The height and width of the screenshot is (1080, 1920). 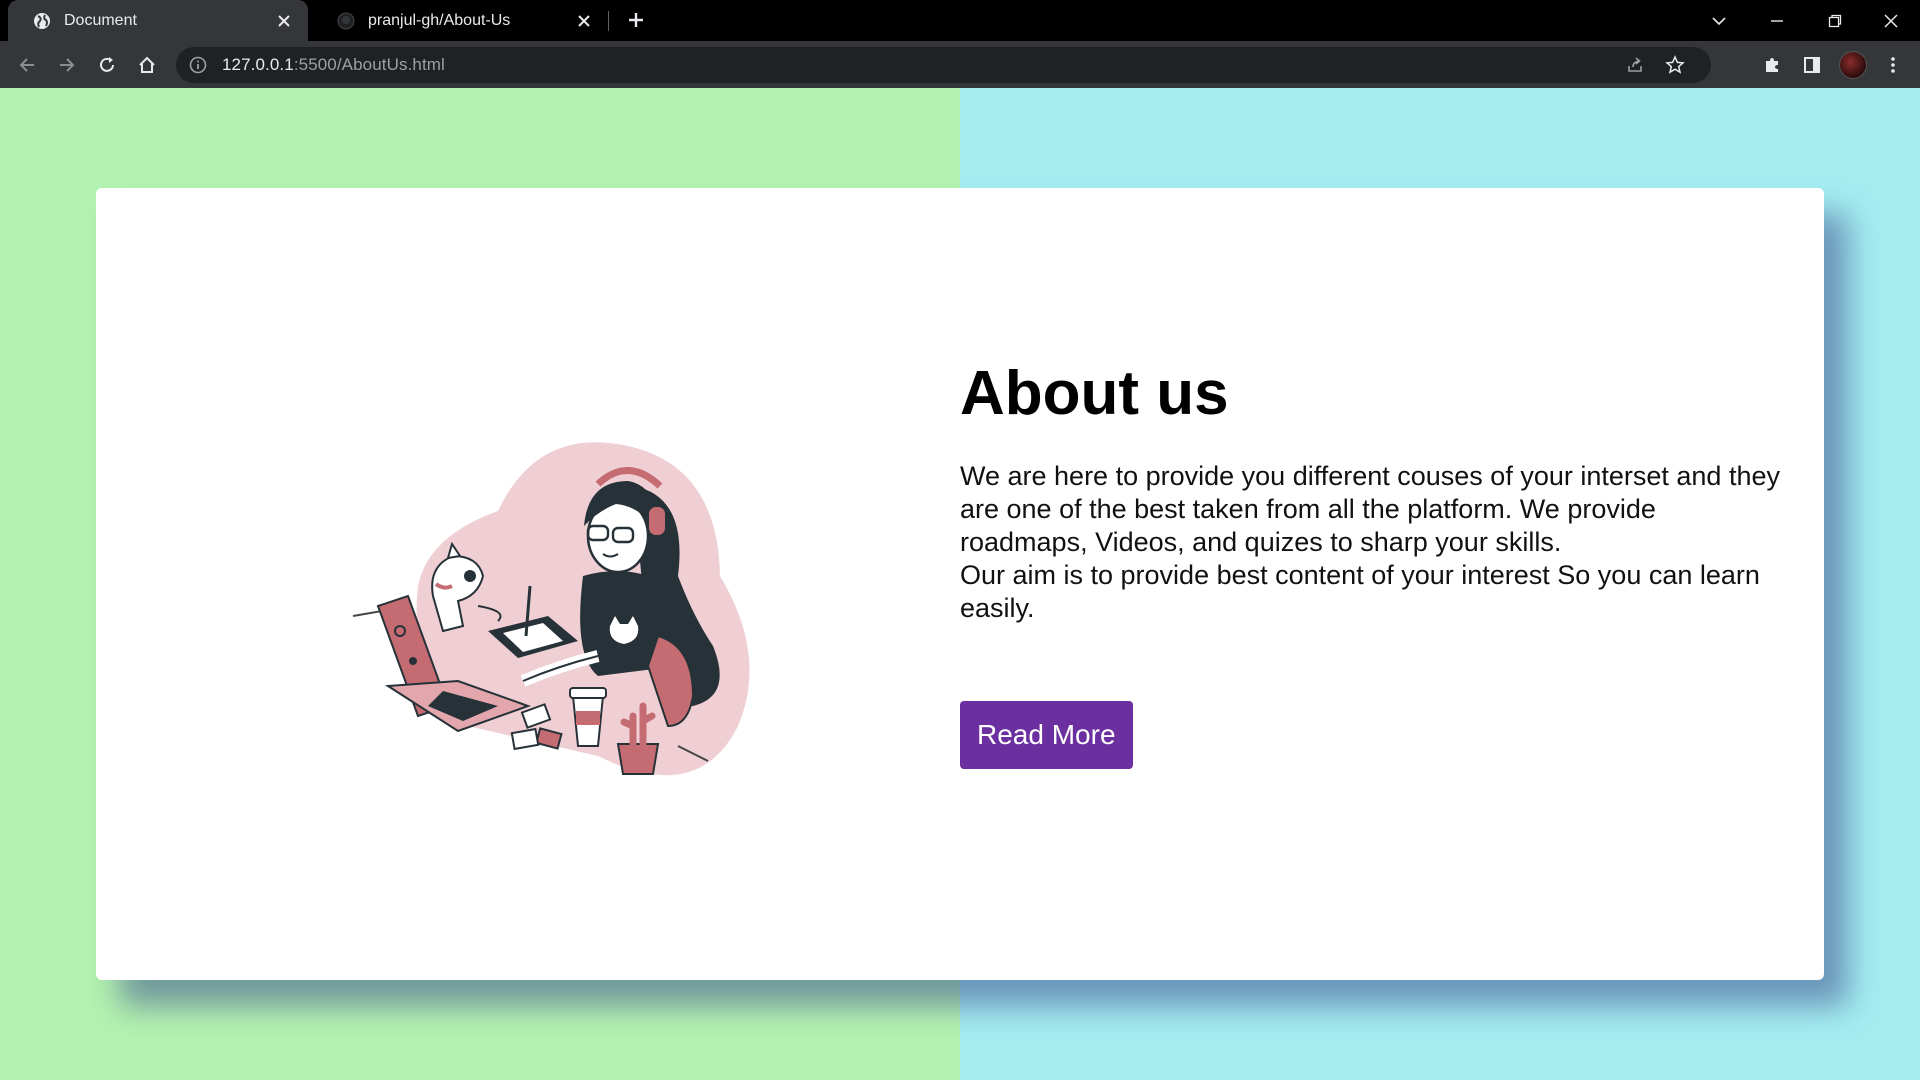 I want to click on extensions-button, so click(x=1772, y=65).